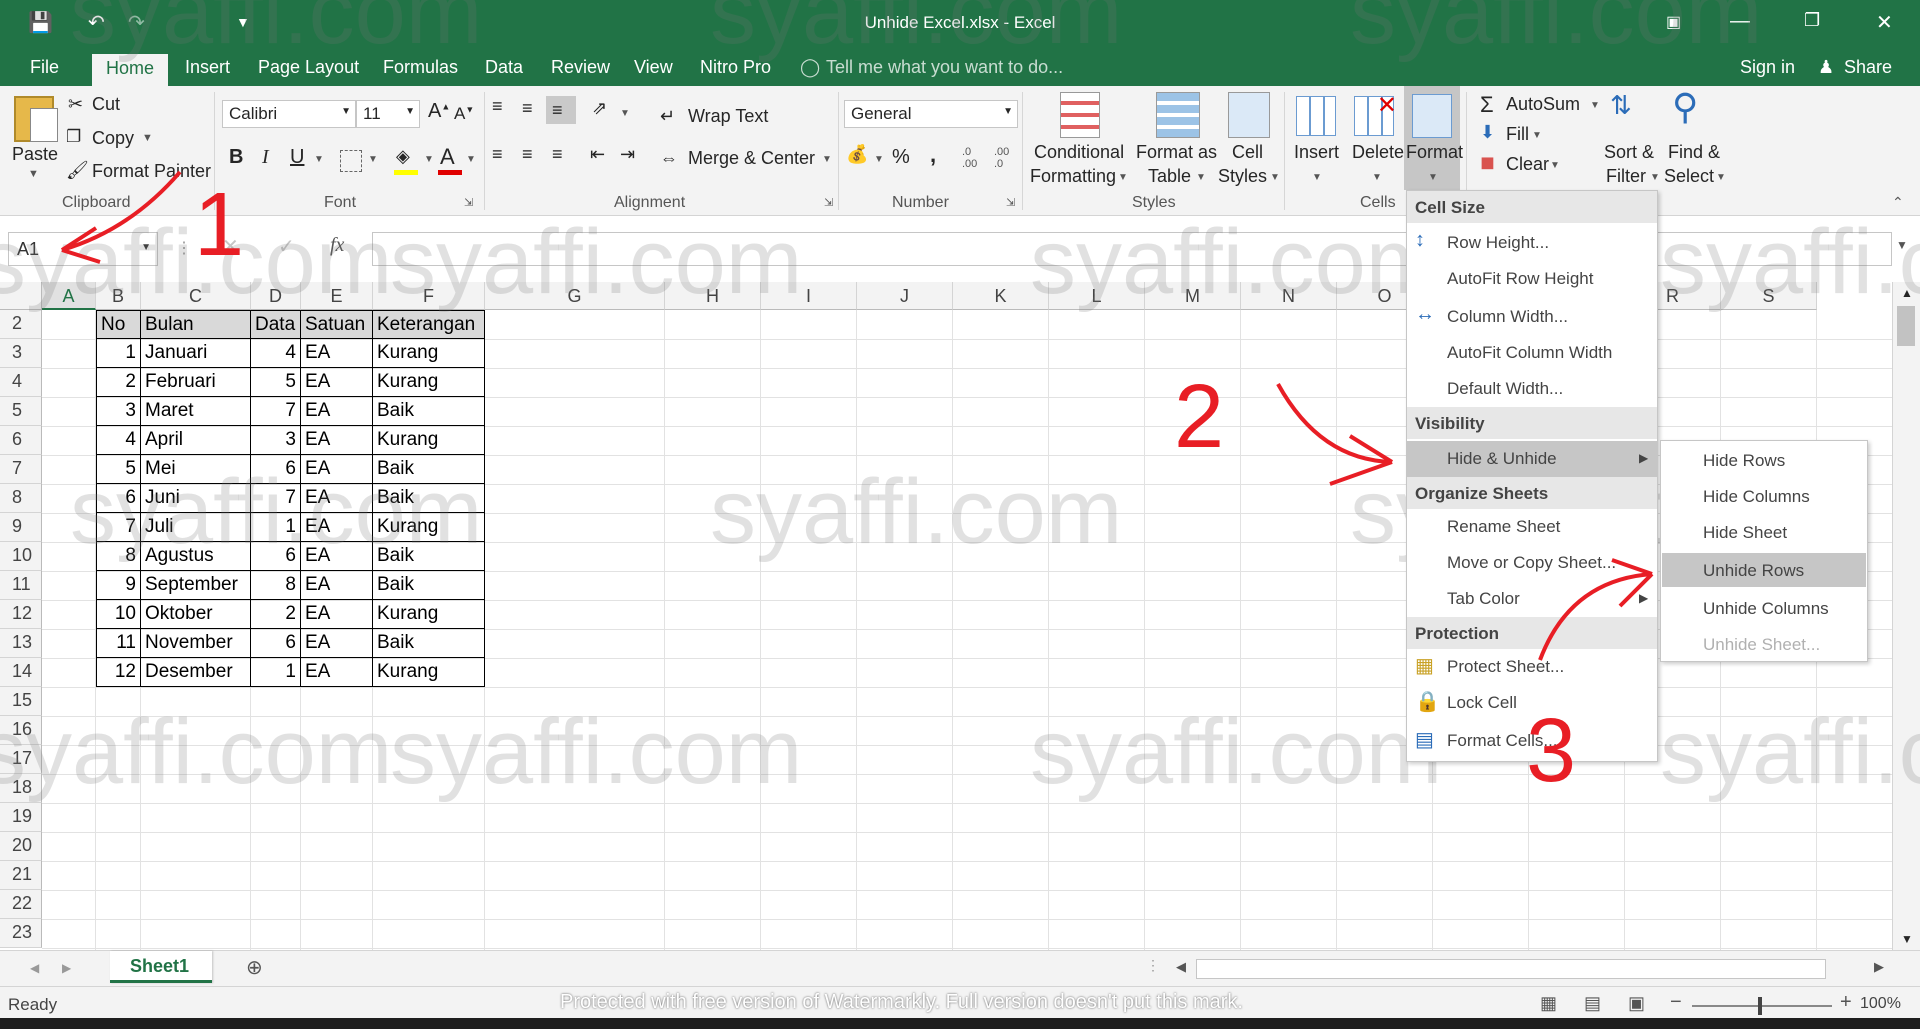  Describe the element at coordinates (1153, 965) in the screenshot. I see `splitter-icon: ⋮` at that location.